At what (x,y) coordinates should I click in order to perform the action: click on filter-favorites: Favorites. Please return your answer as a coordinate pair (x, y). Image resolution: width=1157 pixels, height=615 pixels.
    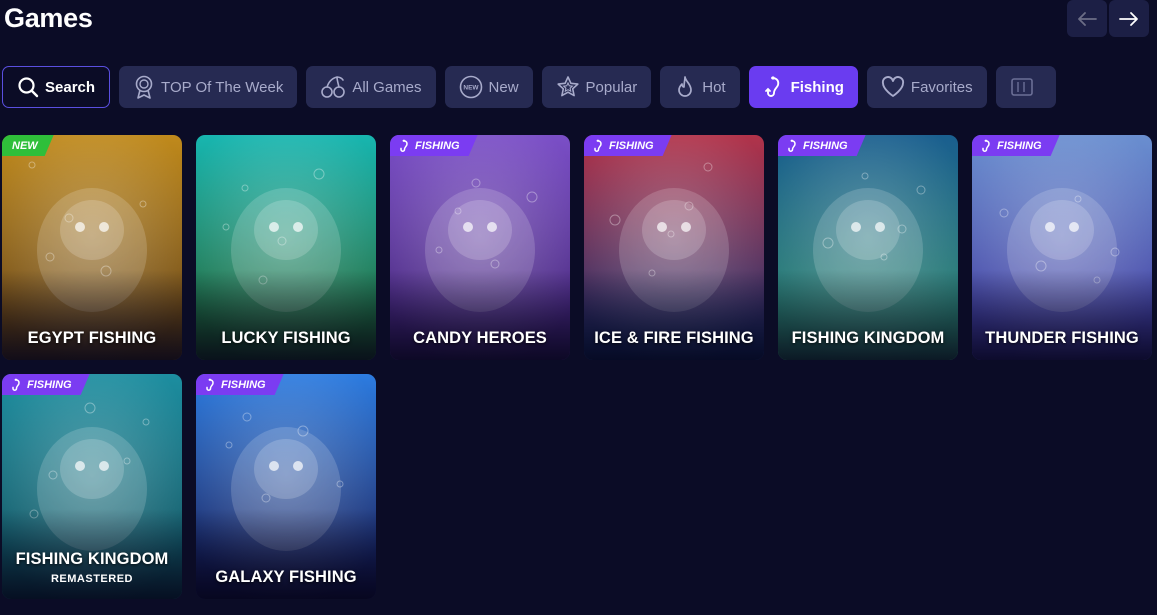
    Looking at the image, I should click on (926, 87).